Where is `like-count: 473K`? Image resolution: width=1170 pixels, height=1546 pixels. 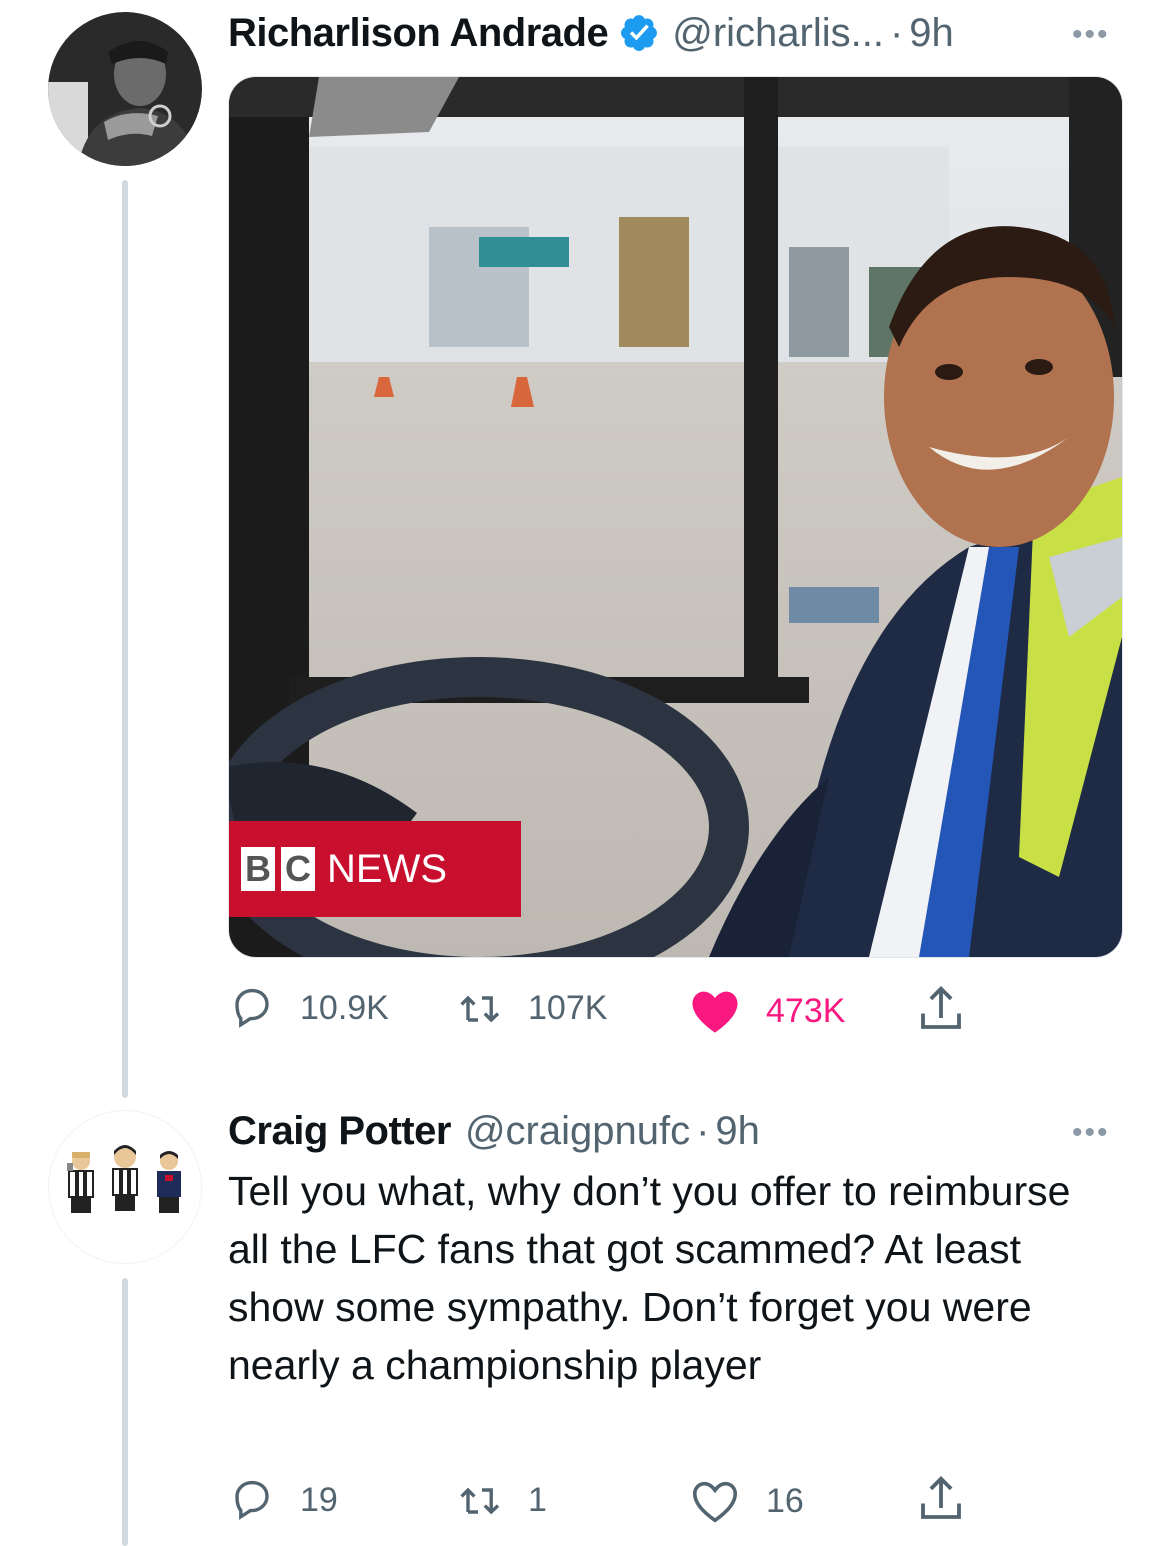
like-count: 473K is located at coordinates (806, 1010).